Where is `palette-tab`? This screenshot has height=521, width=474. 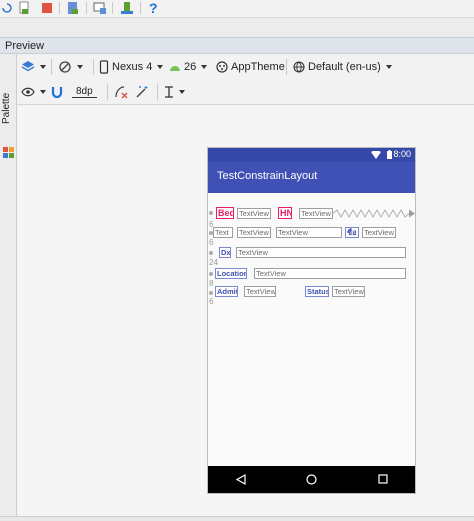
palette-tab is located at coordinates (8, 78).